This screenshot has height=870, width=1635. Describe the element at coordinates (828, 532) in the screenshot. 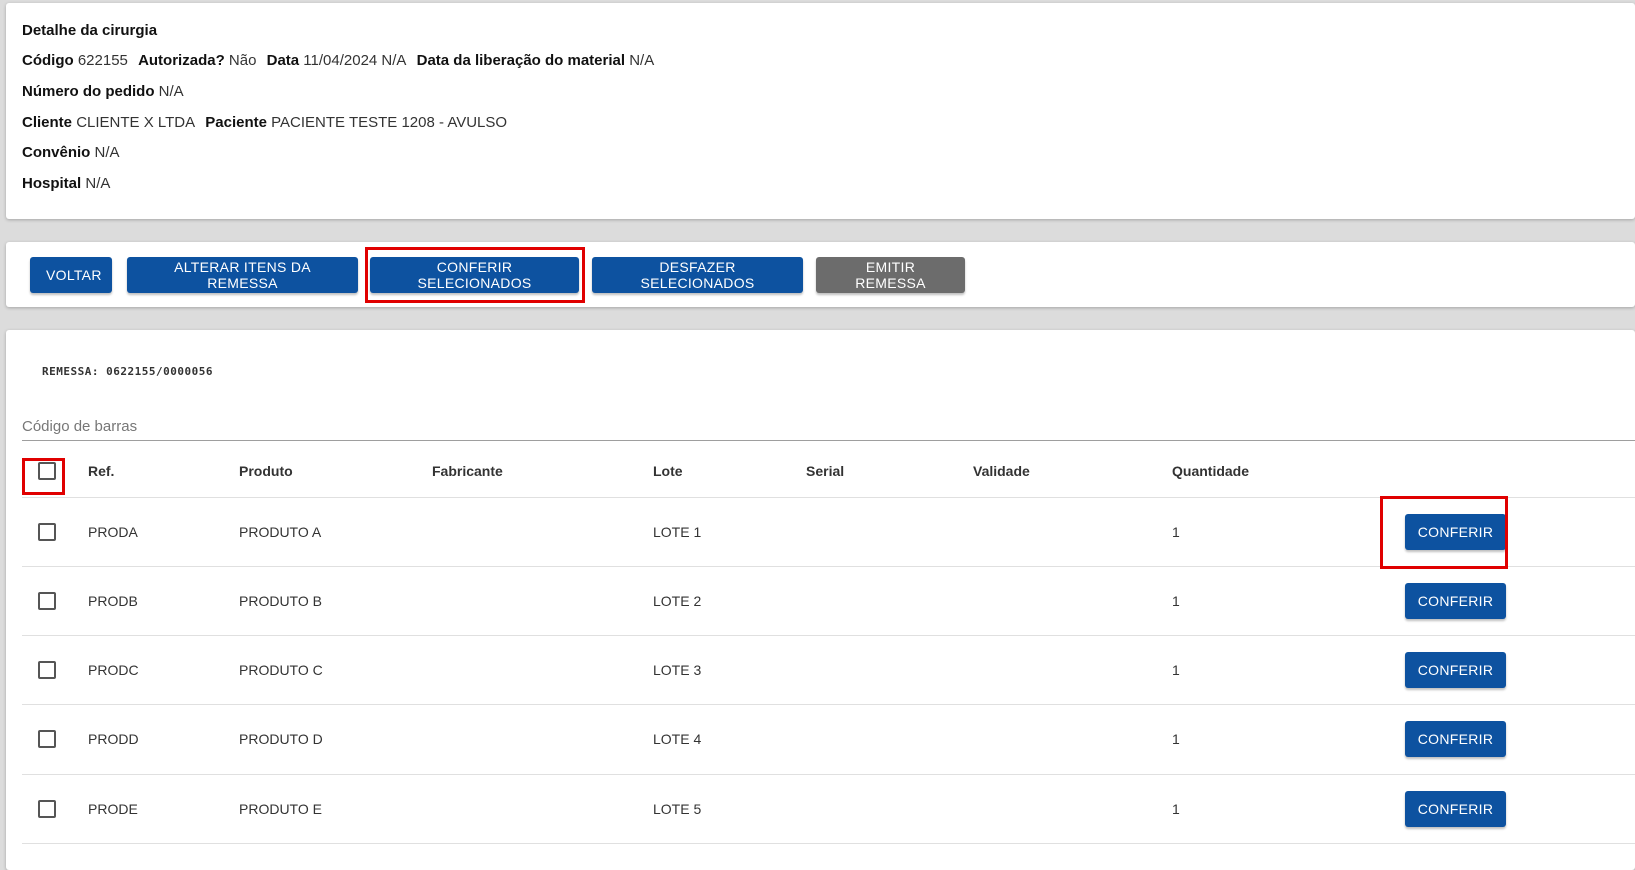

I see `table-row: PRODA PRODUTO A LOTE 1 1 CONFERIR` at that location.